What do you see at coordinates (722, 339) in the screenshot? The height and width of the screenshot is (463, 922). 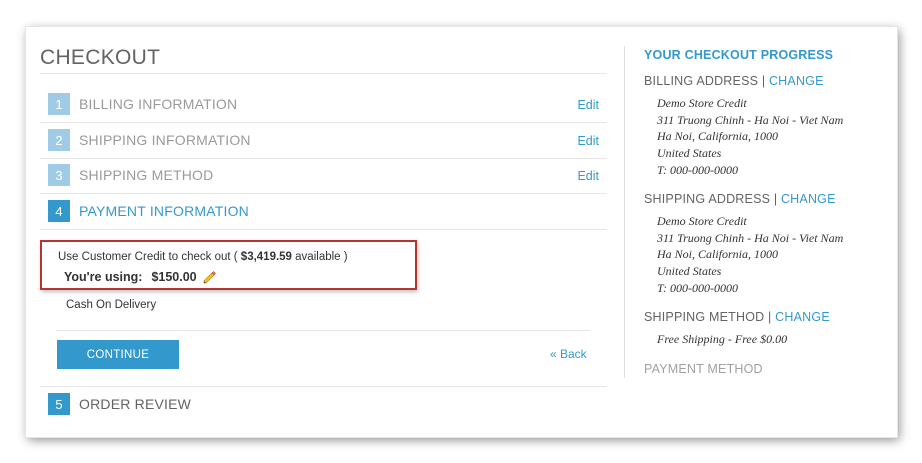 I see `shipping-method-value: Free Shipping - Free $0.00` at bounding box center [722, 339].